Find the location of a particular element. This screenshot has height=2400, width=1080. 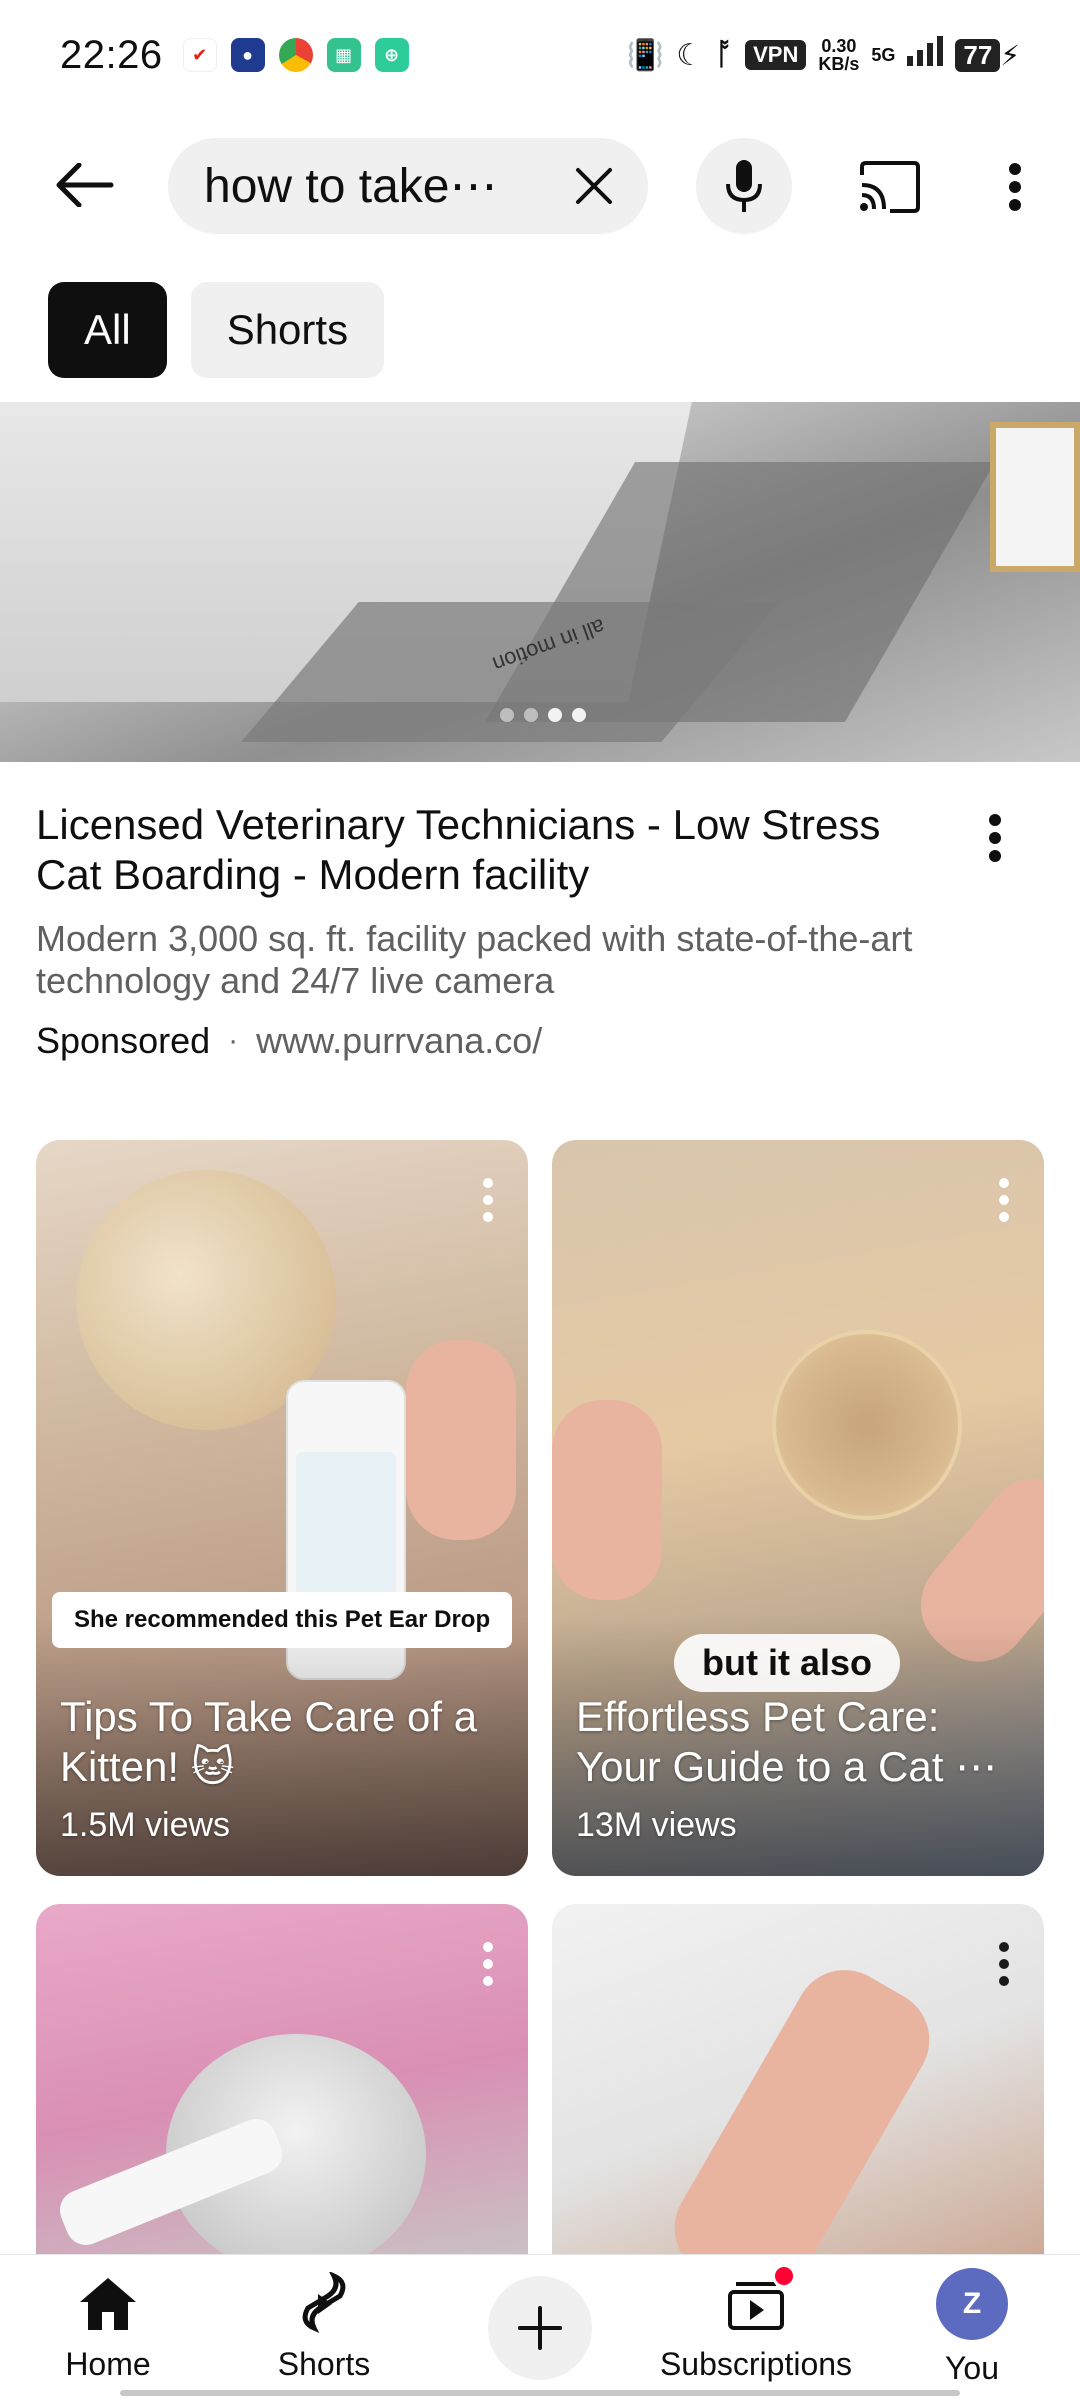

nav-shorts: Shorts is located at coordinates (324, 2327).